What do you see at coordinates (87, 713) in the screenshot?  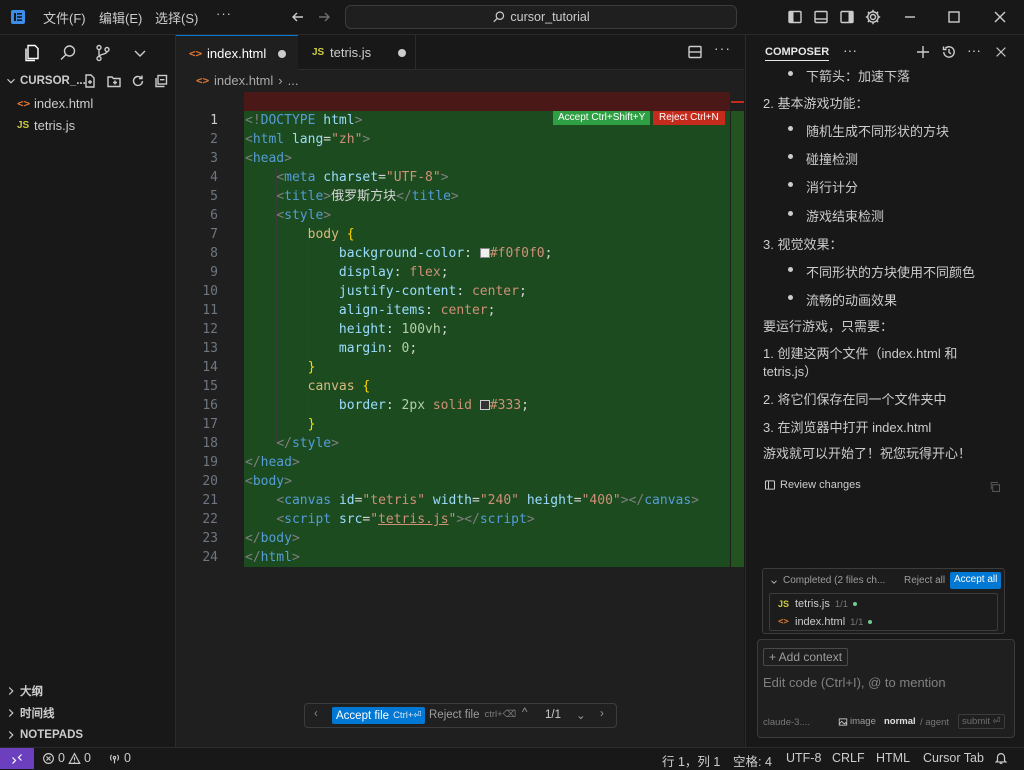 I see `section-timeline: 时间线` at bounding box center [87, 713].